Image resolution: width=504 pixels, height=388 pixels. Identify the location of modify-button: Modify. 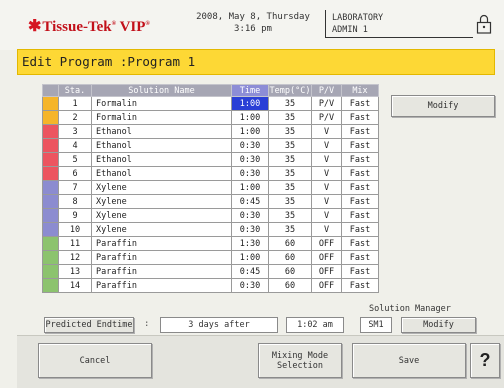
(443, 106).